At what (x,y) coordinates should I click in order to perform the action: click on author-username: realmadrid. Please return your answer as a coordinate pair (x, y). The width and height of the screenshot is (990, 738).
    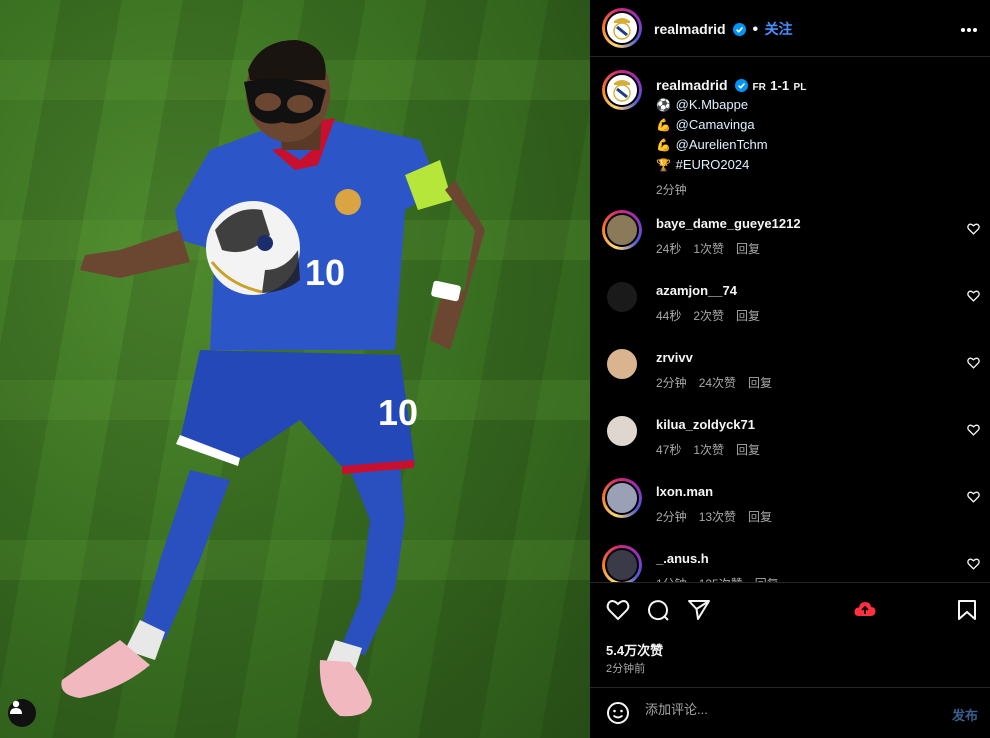
    Looking at the image, I should click on (690, 29).